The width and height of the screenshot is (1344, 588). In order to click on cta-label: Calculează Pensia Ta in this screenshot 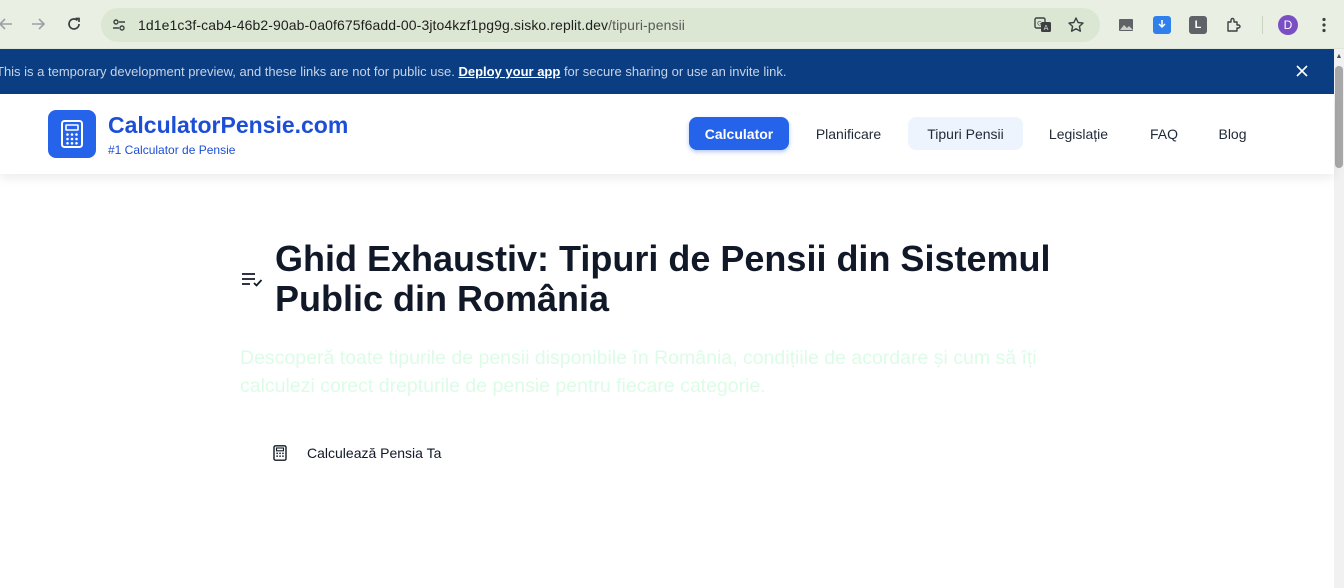, I will do `click(374, 453)`.